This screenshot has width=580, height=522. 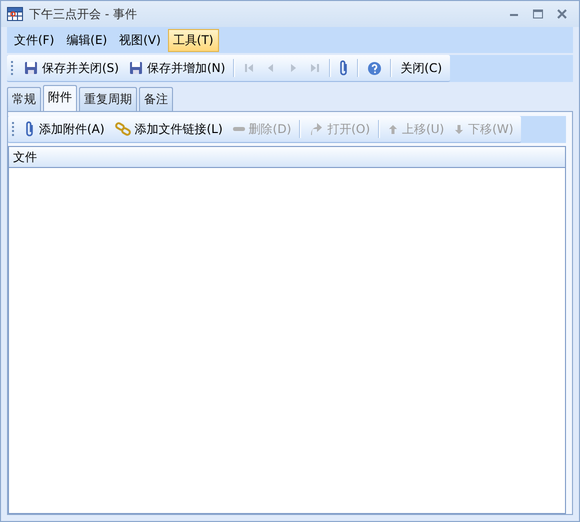 What do you see at coordinates (168, 129) in the screenshot?
I see `toolbar-button: 添加文件链接(L)` at bounding box center [168, 129].